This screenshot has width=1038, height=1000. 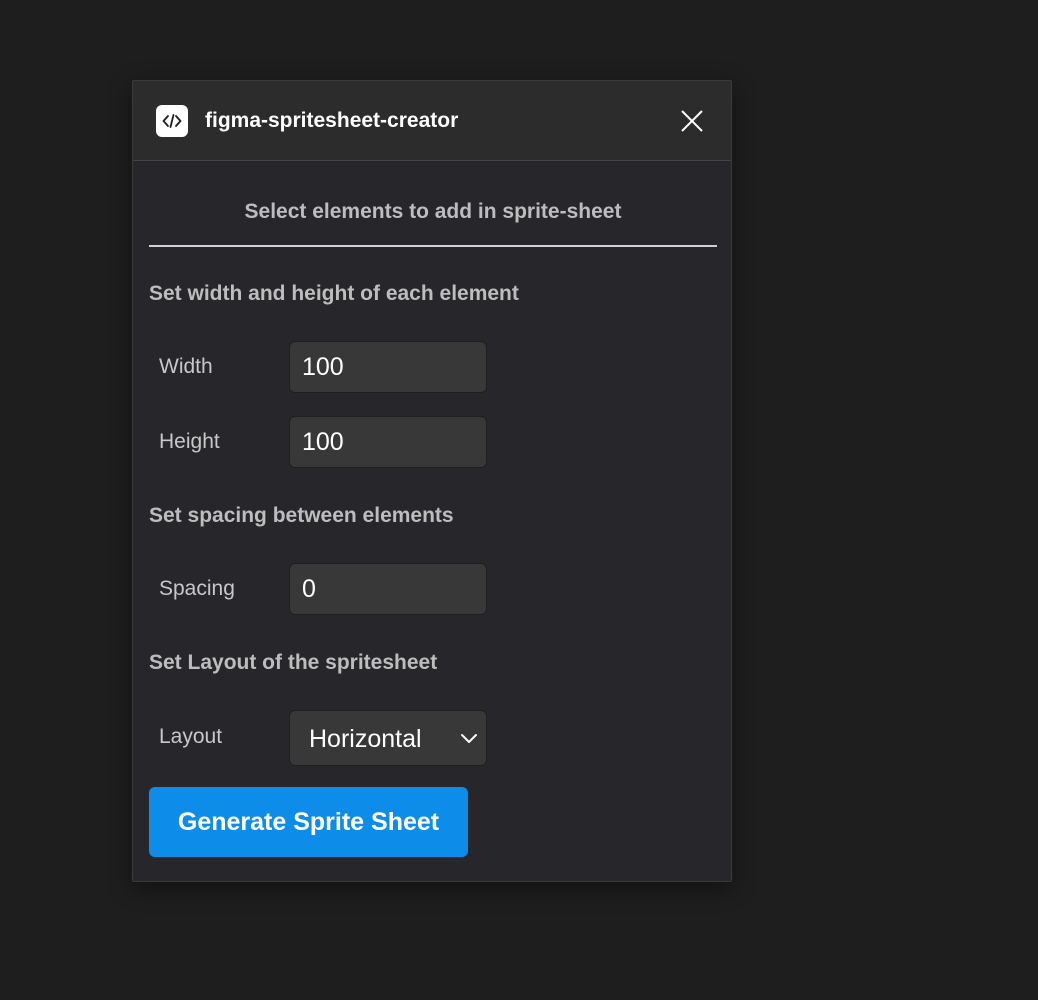 What do you see at coordinates (388, 589) in the screenshot?
I see `spacing-input` at bounding box center [388, 589].